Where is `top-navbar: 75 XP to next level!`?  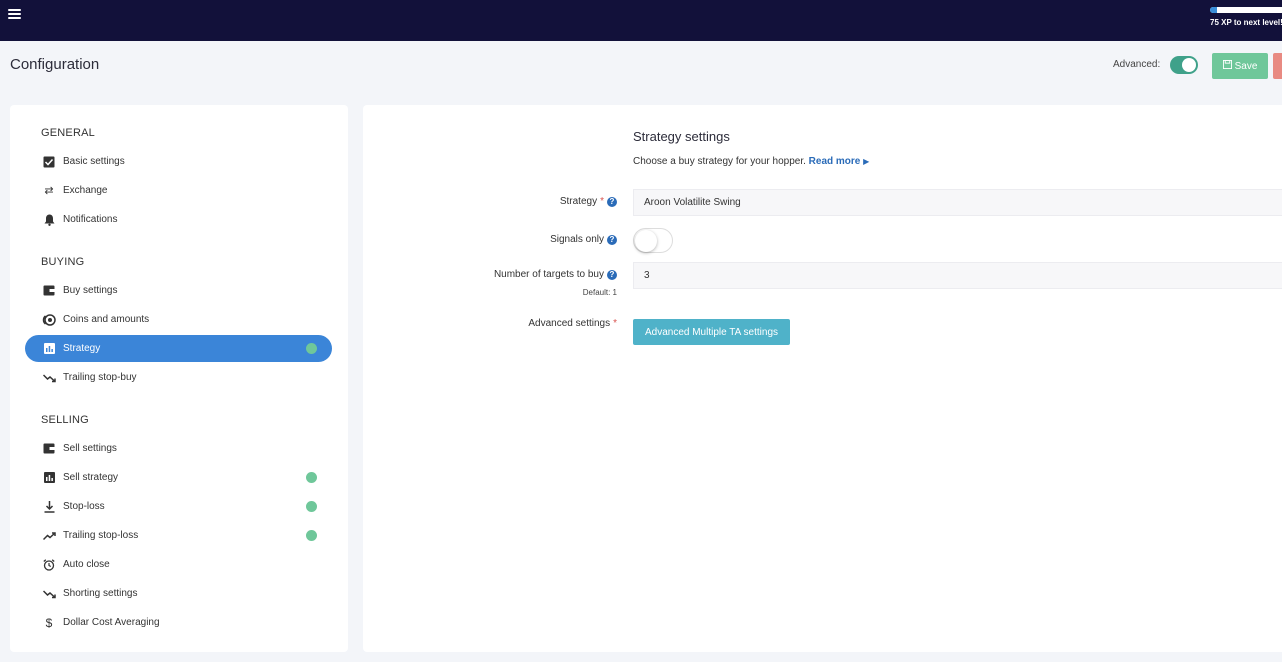
top-navbar: 75 XP to next level! is located at coordinates (641, 20).